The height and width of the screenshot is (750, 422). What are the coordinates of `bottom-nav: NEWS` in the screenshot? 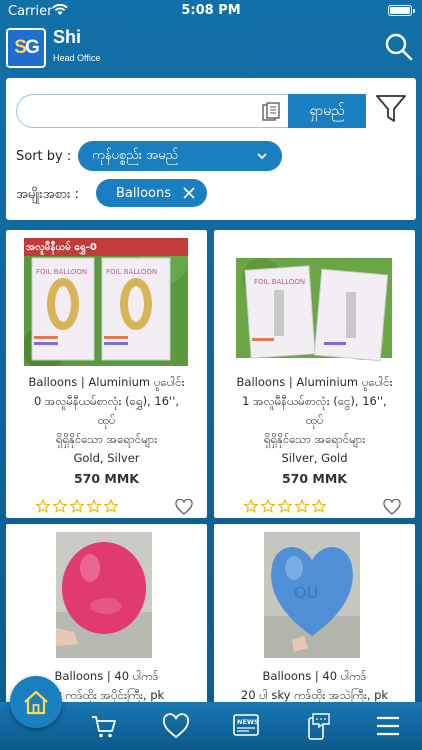 It's located at (211, 726).